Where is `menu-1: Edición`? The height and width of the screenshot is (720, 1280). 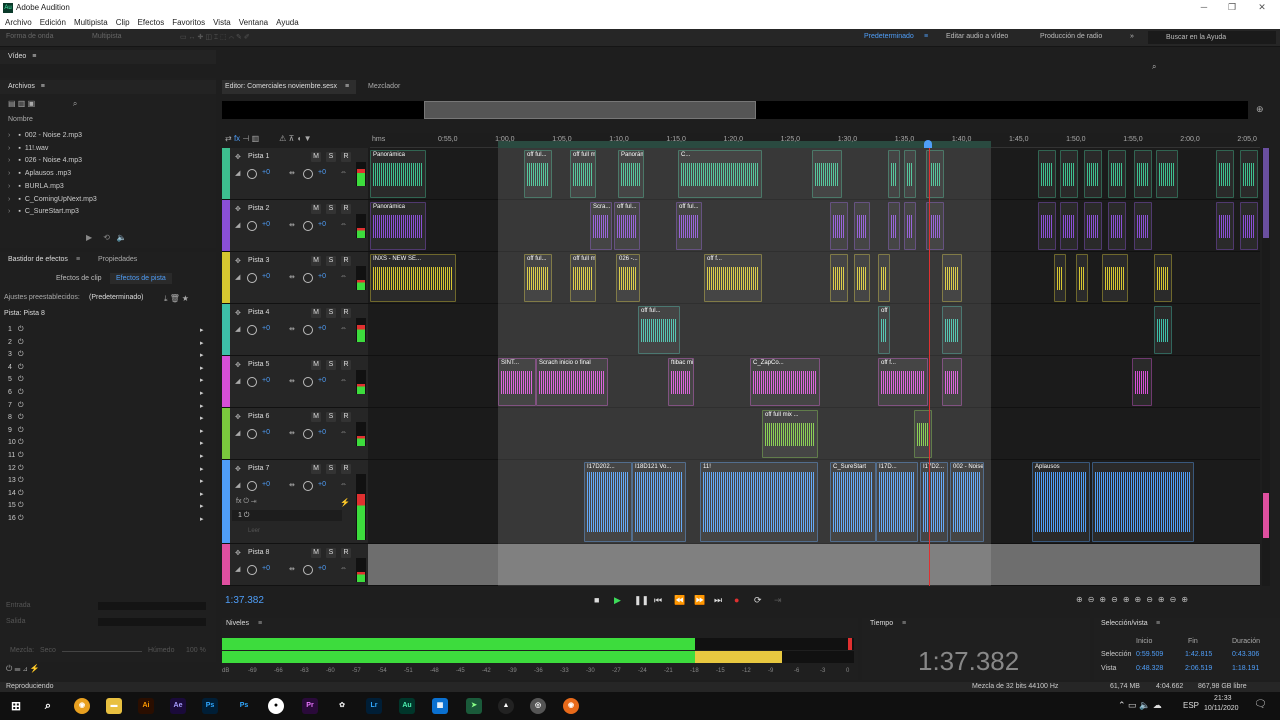 menu-1: Edición is located at coordinates (53, 22).